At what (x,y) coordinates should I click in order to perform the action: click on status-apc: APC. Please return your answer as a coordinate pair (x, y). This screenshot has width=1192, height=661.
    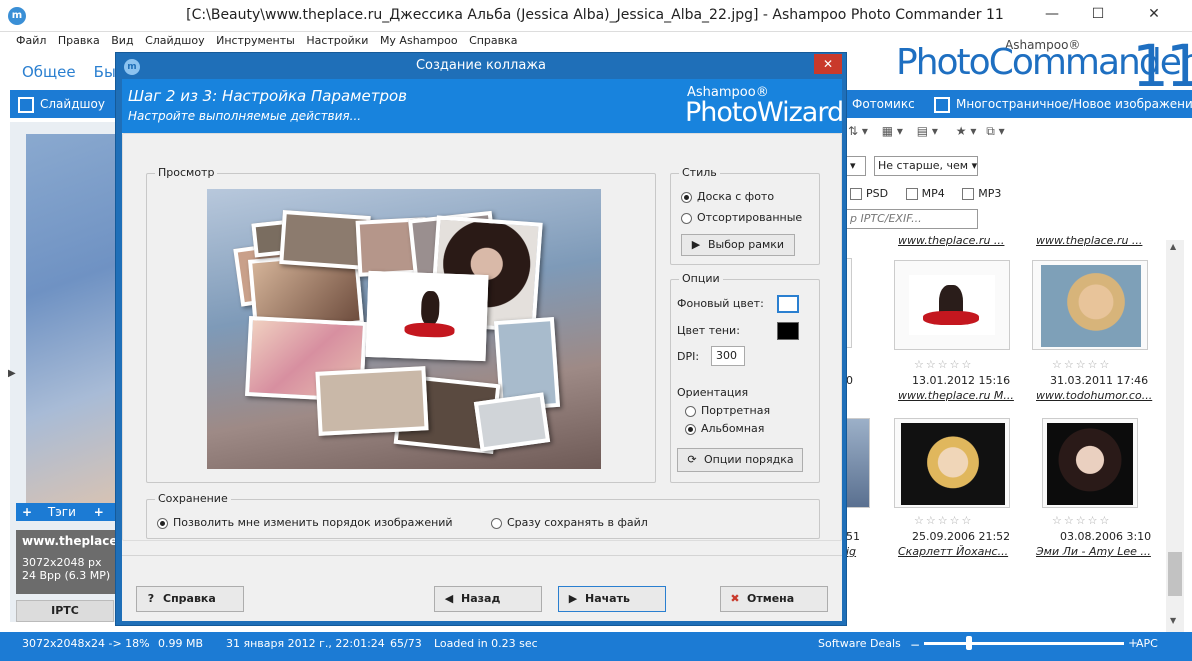
    Looking at the image, I should click on (1147, 643).